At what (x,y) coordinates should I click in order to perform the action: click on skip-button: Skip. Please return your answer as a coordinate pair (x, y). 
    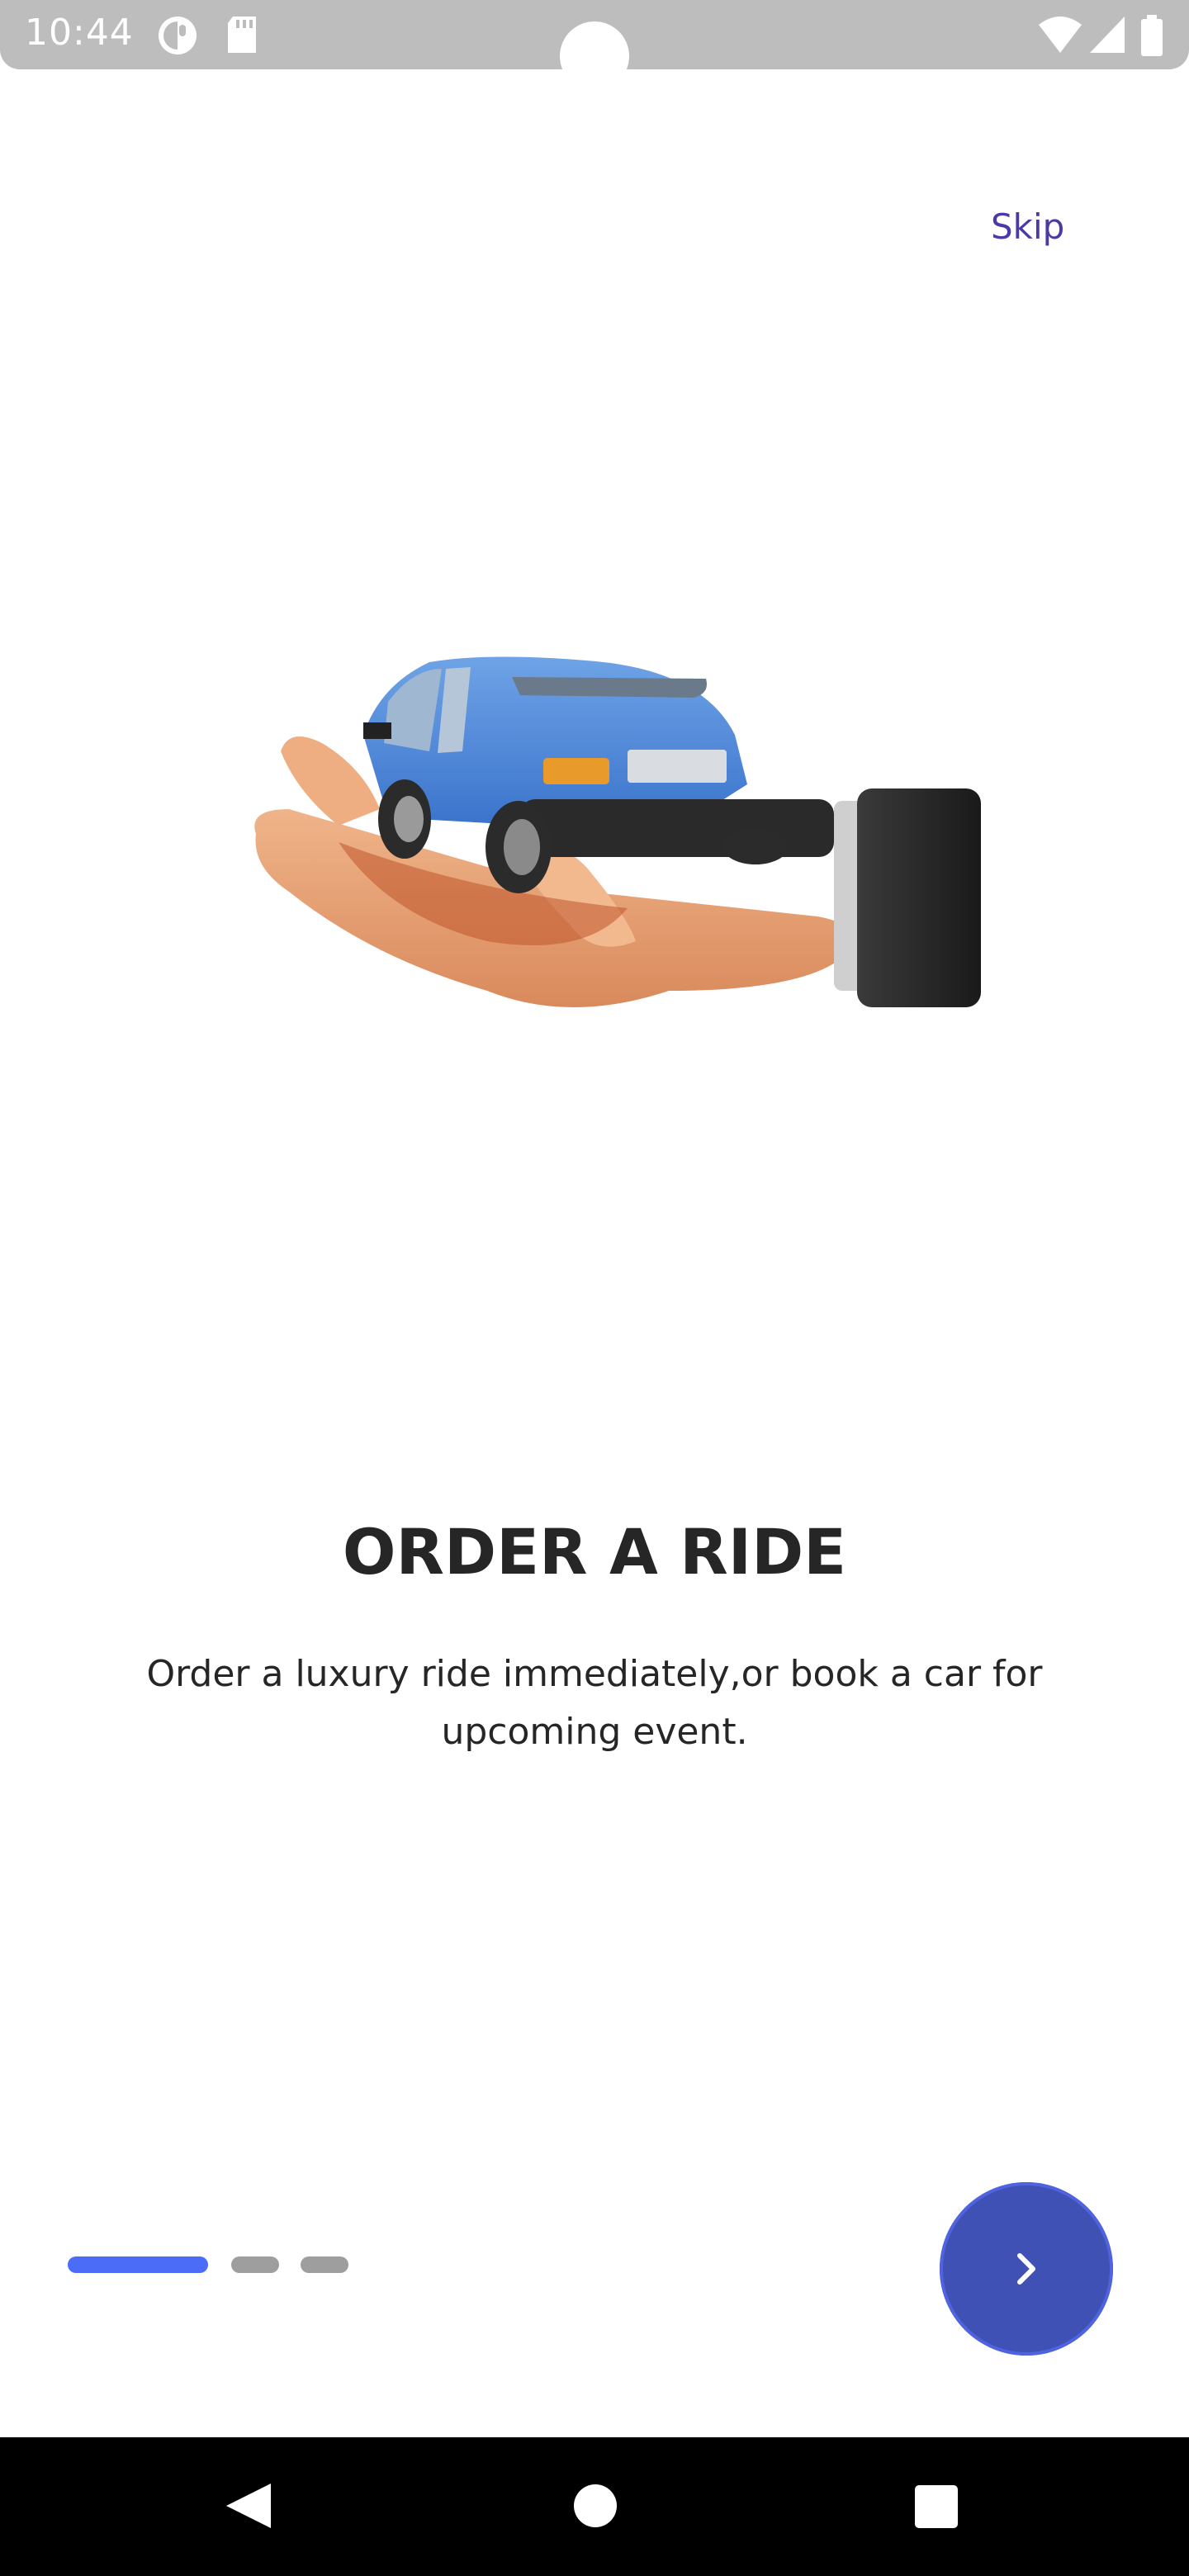
    Looking at the image, I should click on (1027, 226).